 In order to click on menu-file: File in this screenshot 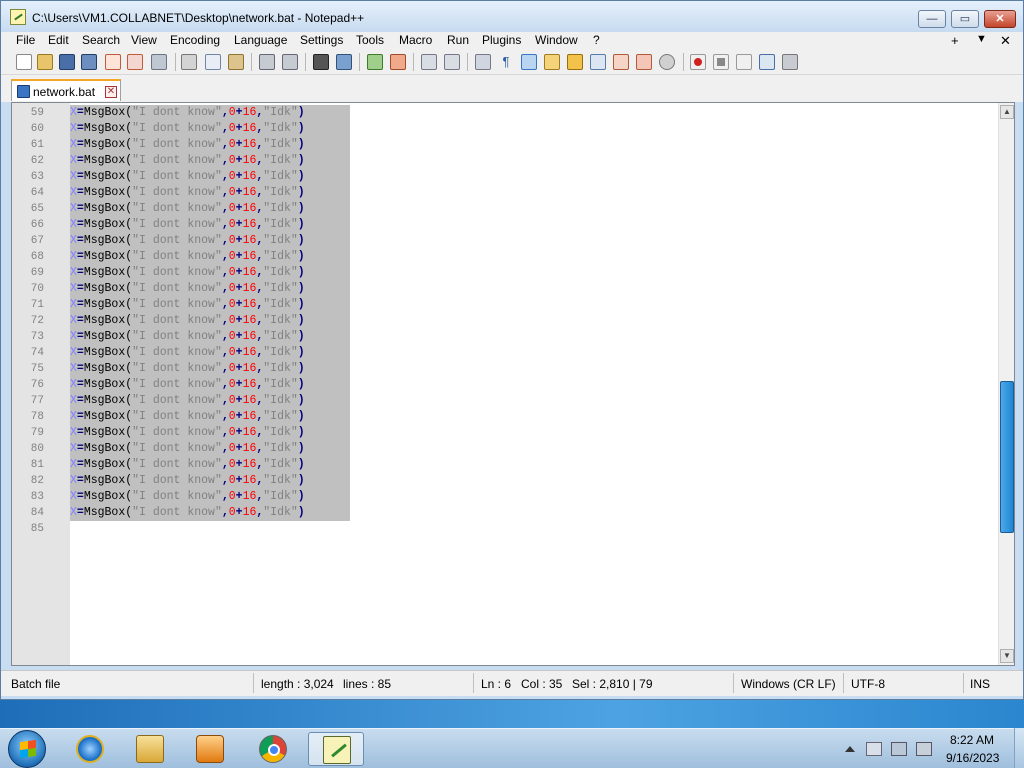, I will do `click(25, 40)`.